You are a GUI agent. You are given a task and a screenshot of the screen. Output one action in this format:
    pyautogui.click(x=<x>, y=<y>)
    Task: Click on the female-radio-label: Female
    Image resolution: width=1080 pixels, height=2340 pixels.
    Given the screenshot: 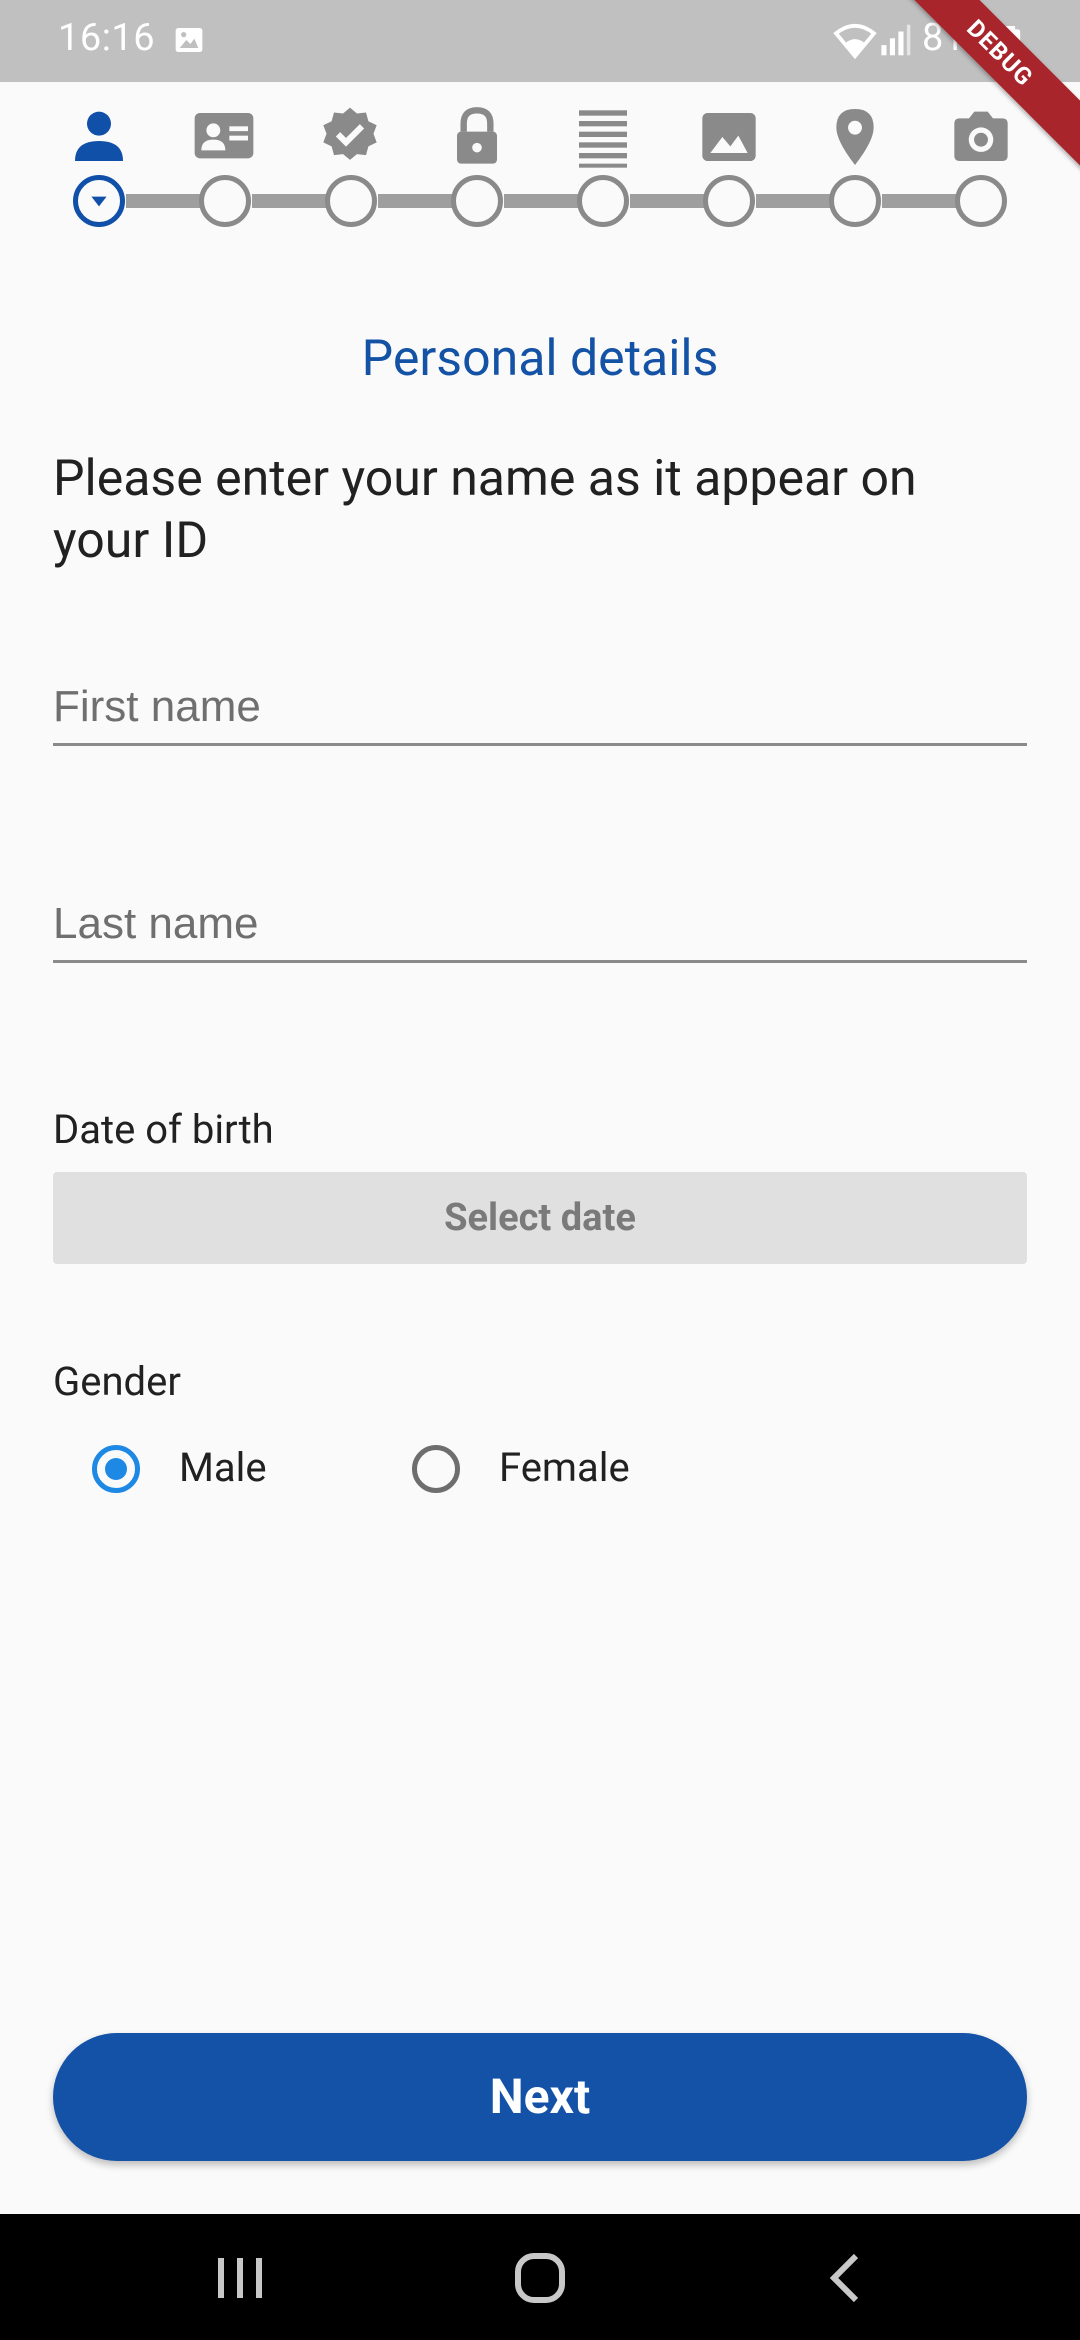 What is the action you would take?
    pyautogui.click(x=564, y=1467)
    